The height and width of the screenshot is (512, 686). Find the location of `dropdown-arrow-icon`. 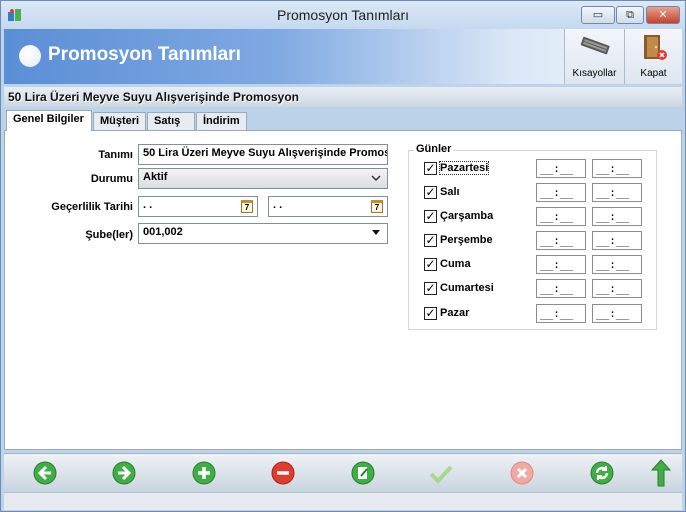

dropdown-arrow-icon is located at coordinates (376, 232).